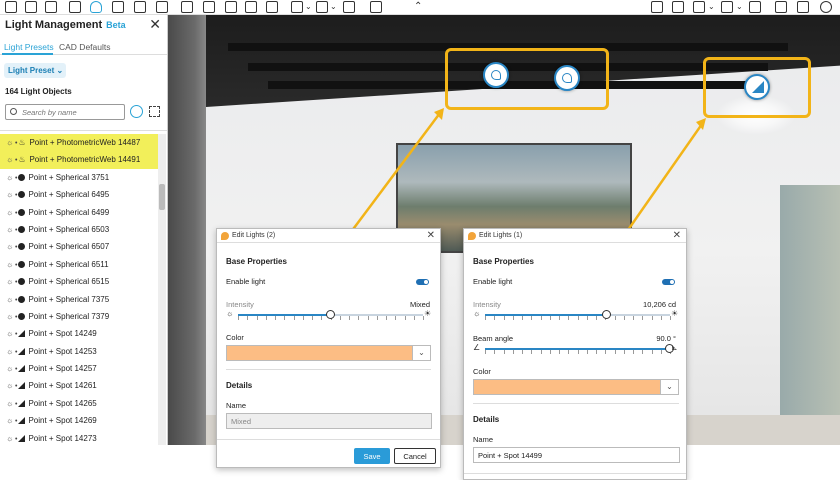  I want to click on footer-divider, so click(575, 473).